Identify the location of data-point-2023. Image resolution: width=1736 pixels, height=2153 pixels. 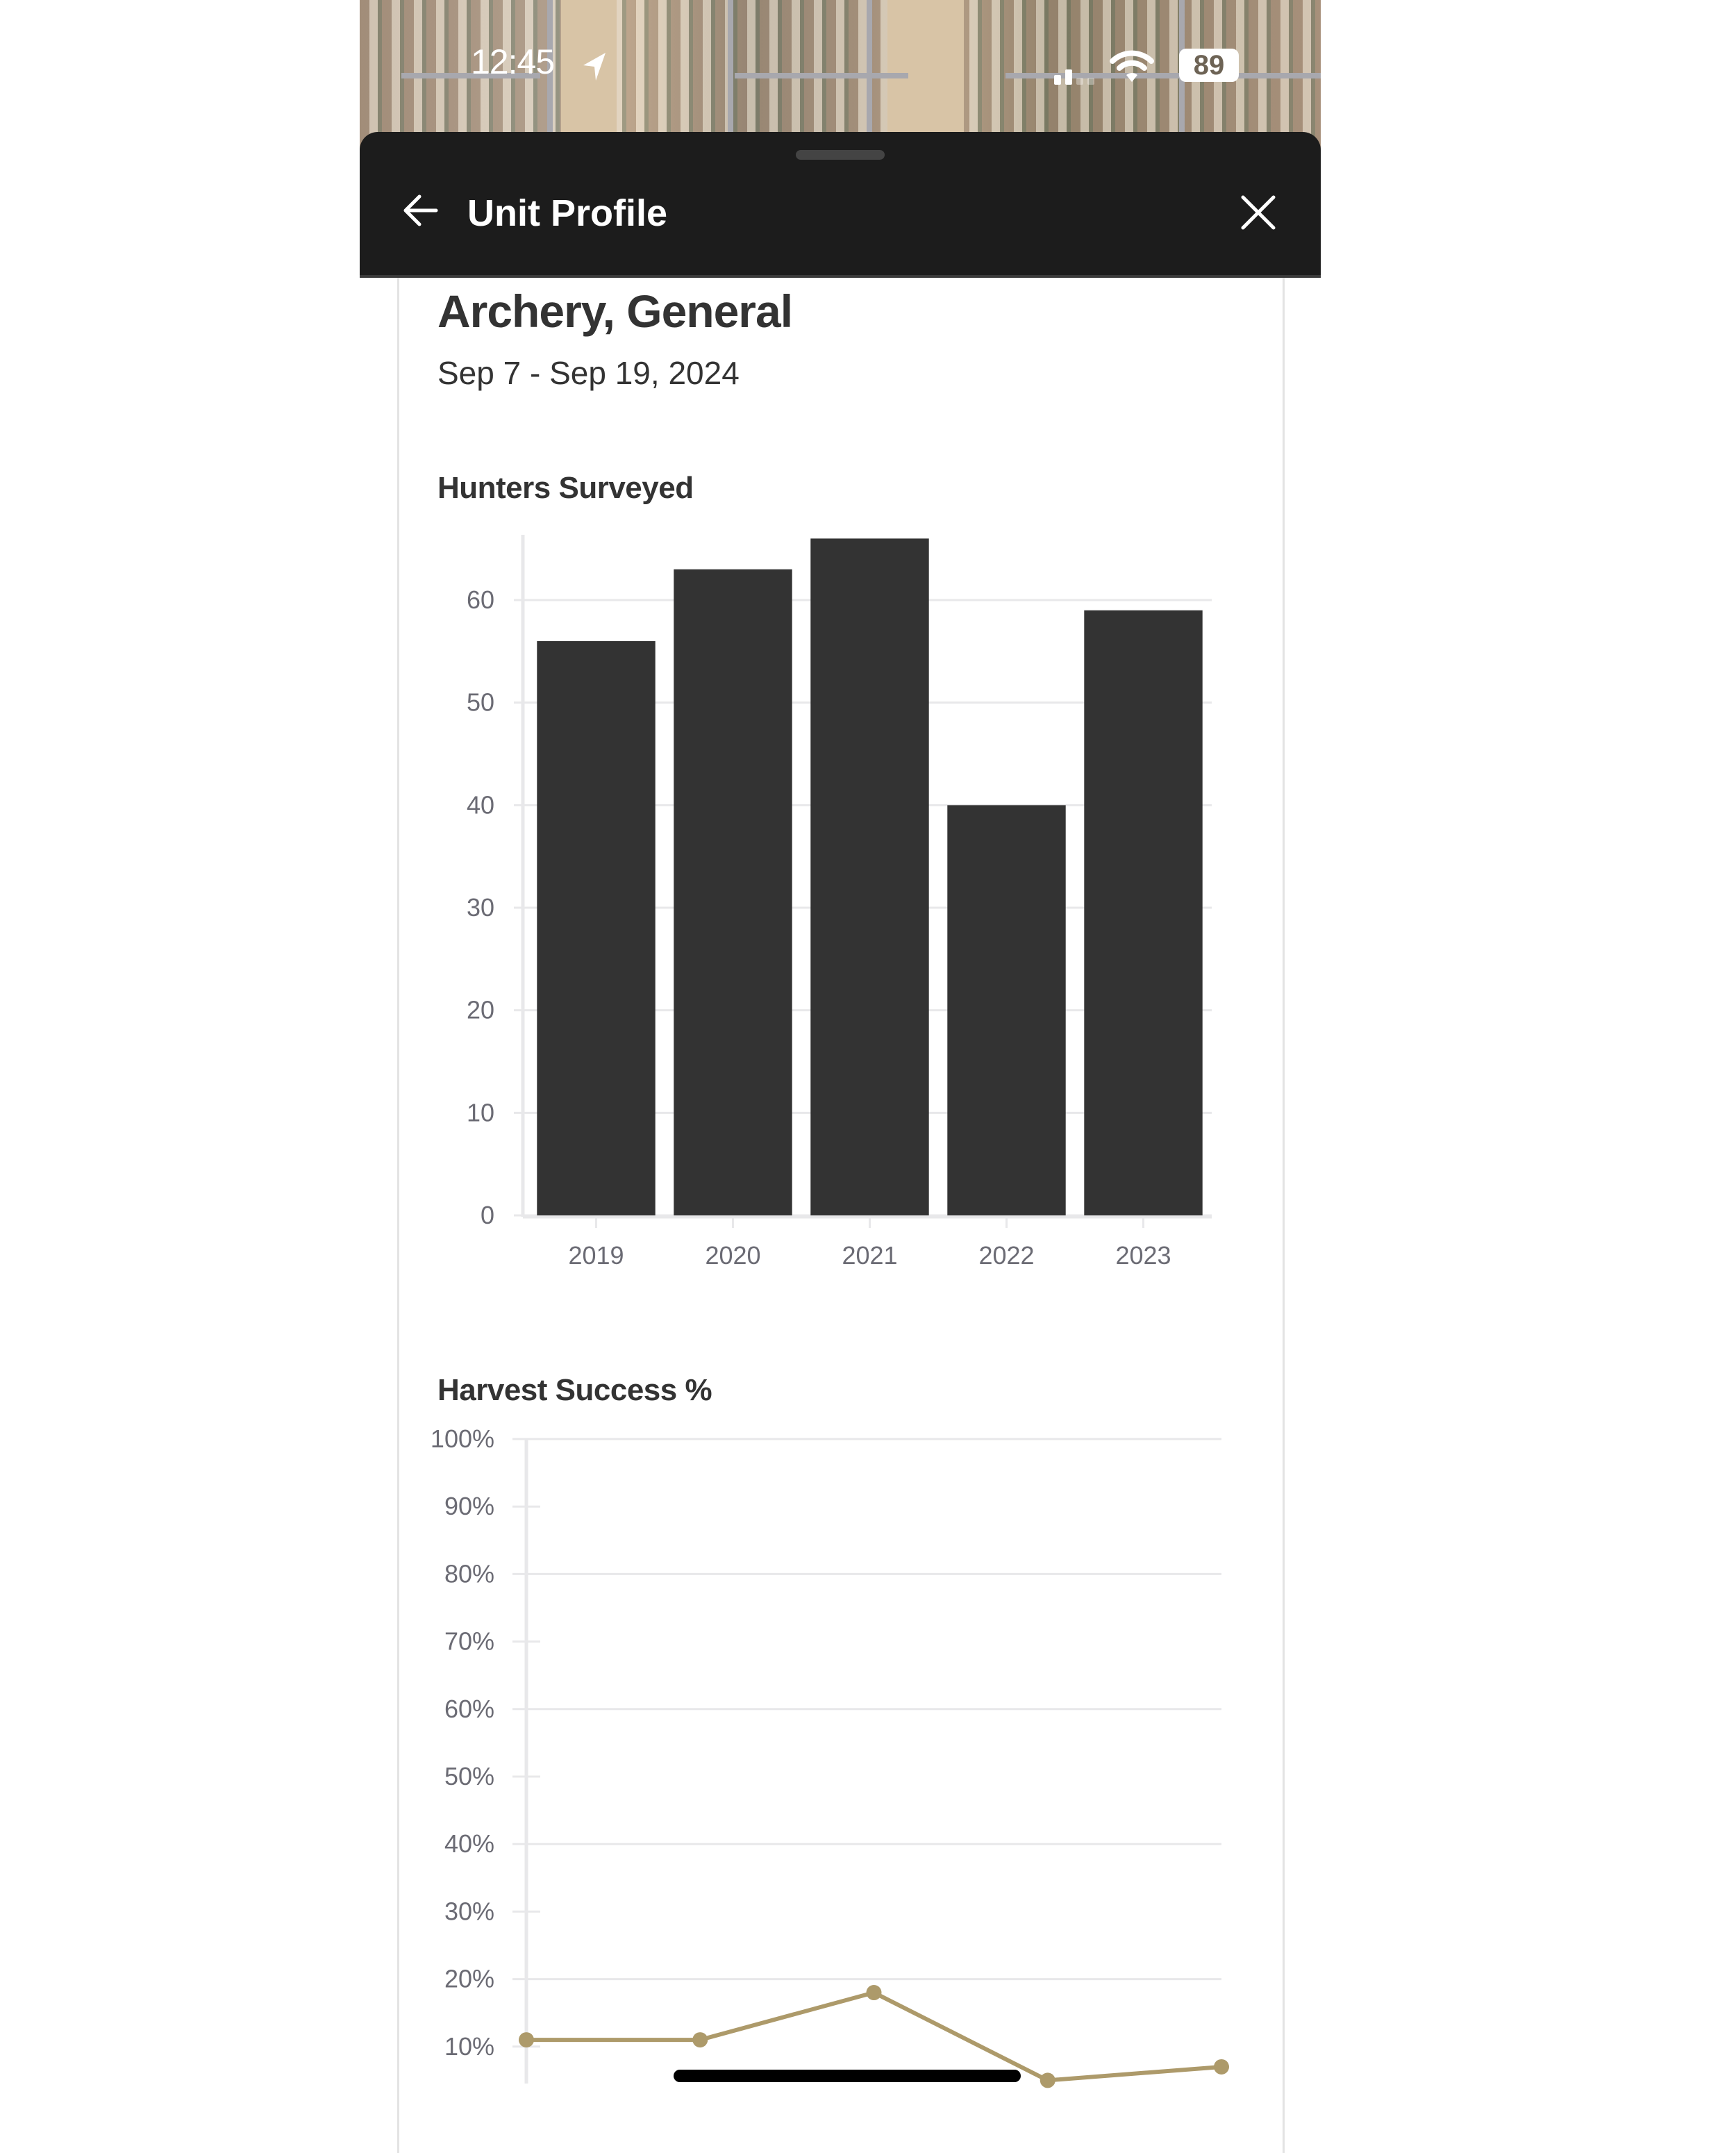
(1221, 2067).